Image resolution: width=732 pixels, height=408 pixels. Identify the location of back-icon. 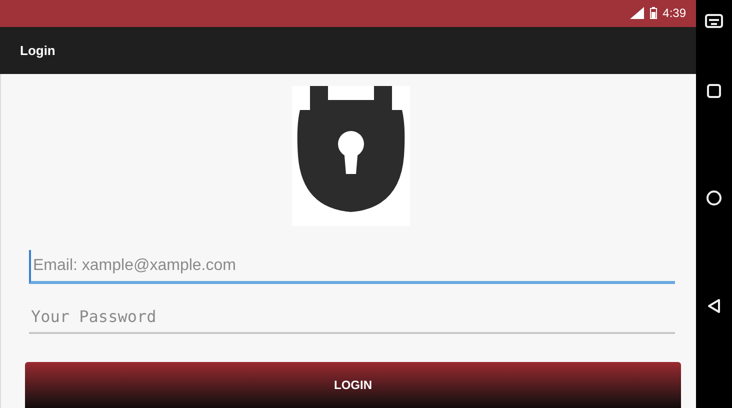
(714, 306).